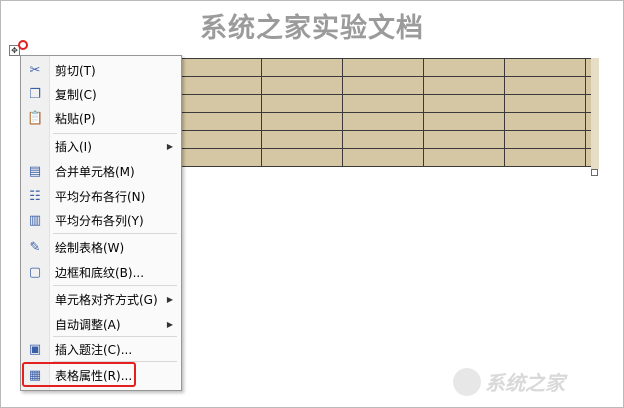 The width and height of the screenshot is (624, 408). I want to click on merge-cells-icon: ▤, so click(35, 171).